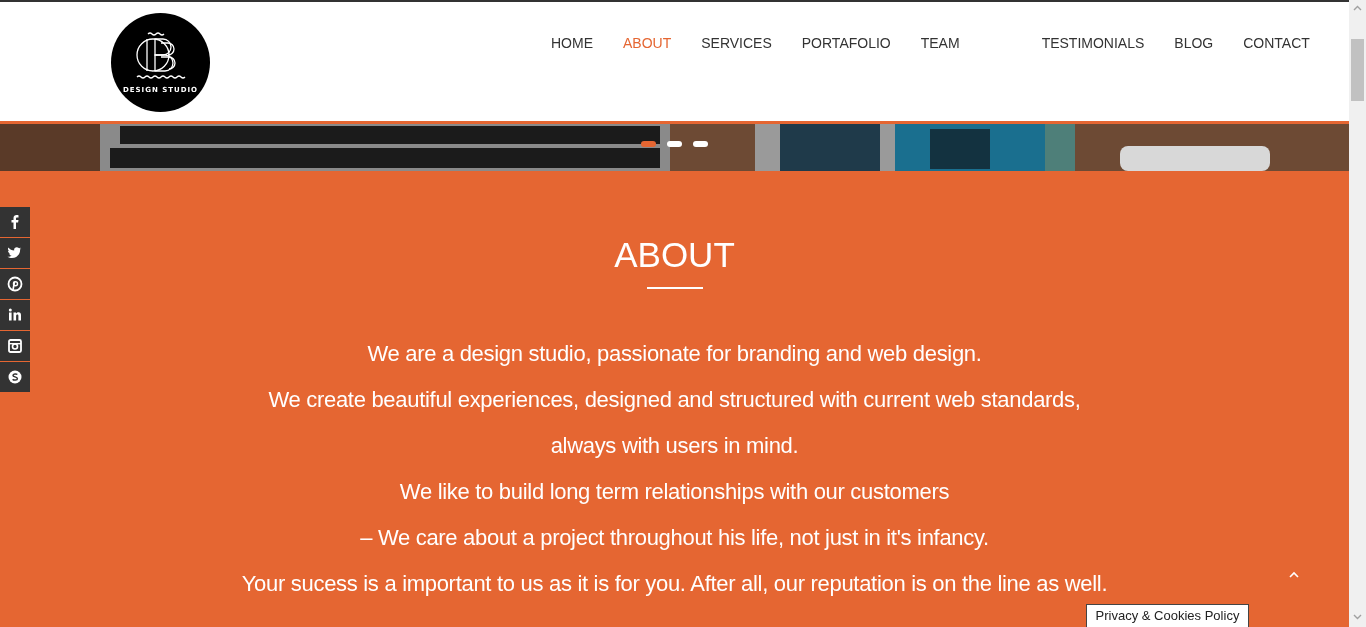  Describe the element at coordinates (674, 492) in the screenshot. I see `about-text: We like to build long term relationships with our customers` at that location.